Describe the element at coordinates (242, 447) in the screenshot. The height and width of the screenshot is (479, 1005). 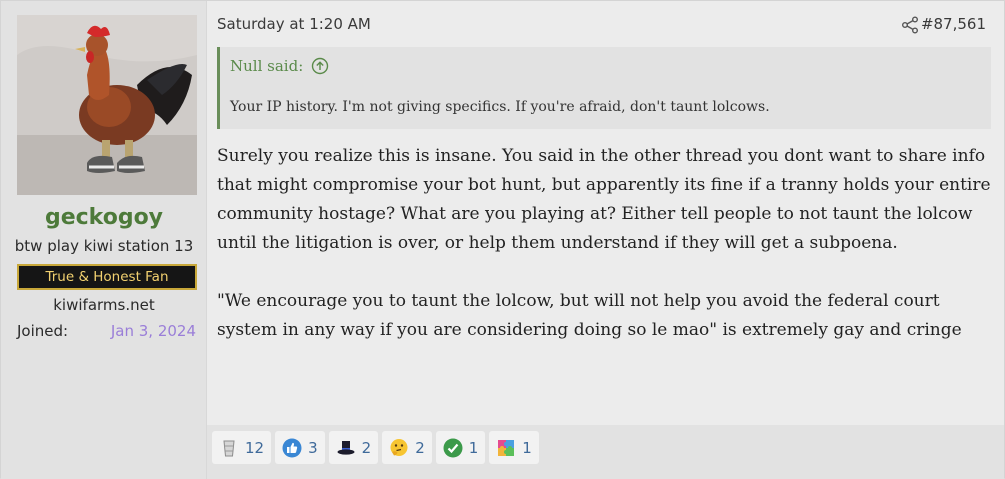
I see `reaction-drinking-glass: 12` at that location.